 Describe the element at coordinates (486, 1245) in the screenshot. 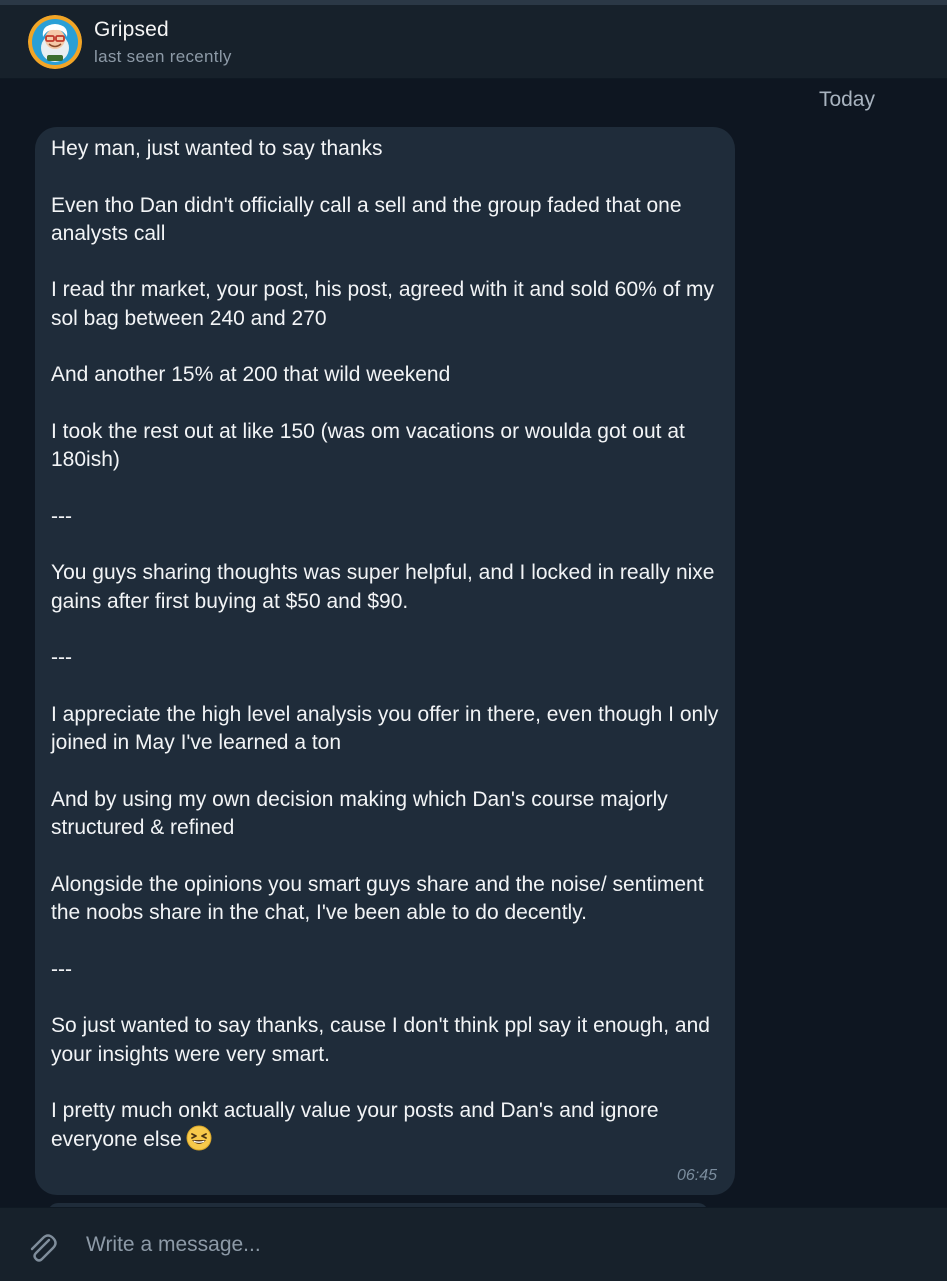

I see `message-input` at that location.